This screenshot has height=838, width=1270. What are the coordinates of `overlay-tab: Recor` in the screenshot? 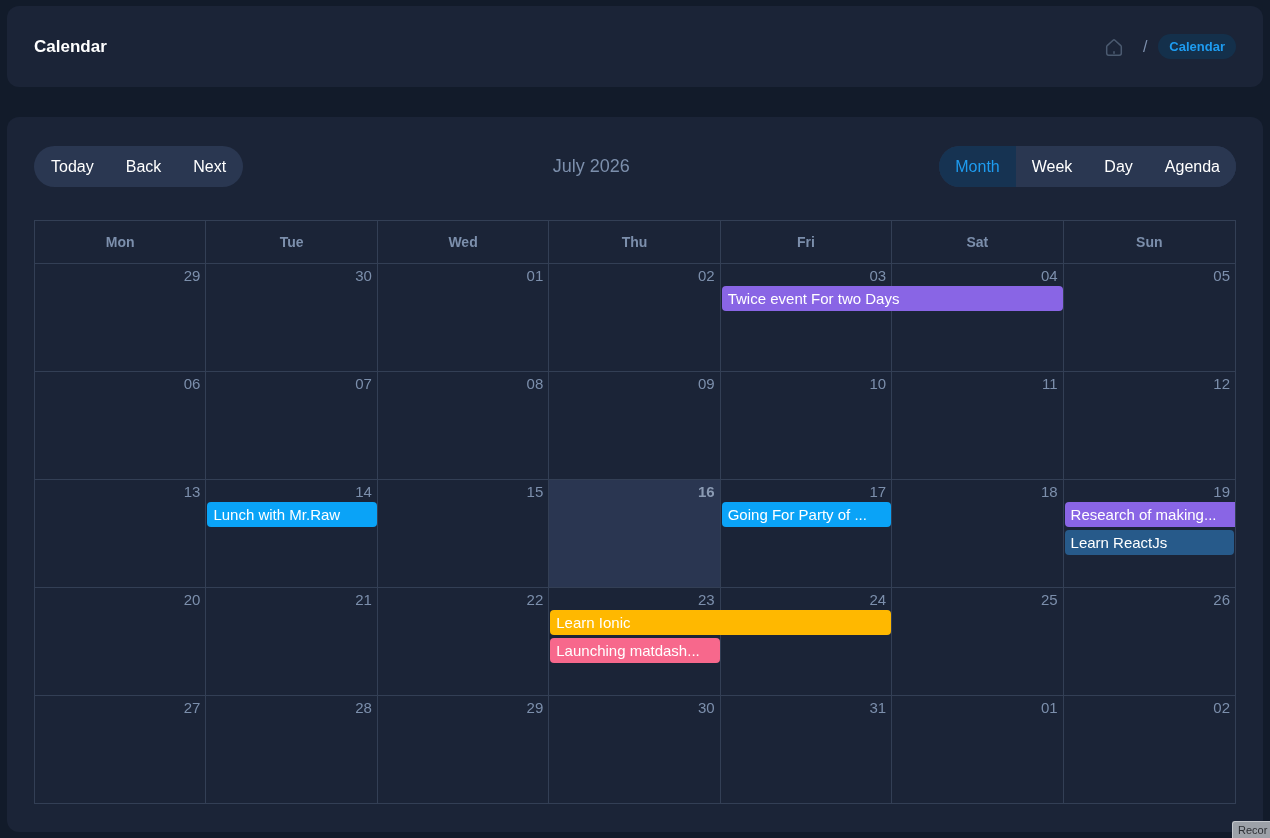 It's located at (1251, 829).